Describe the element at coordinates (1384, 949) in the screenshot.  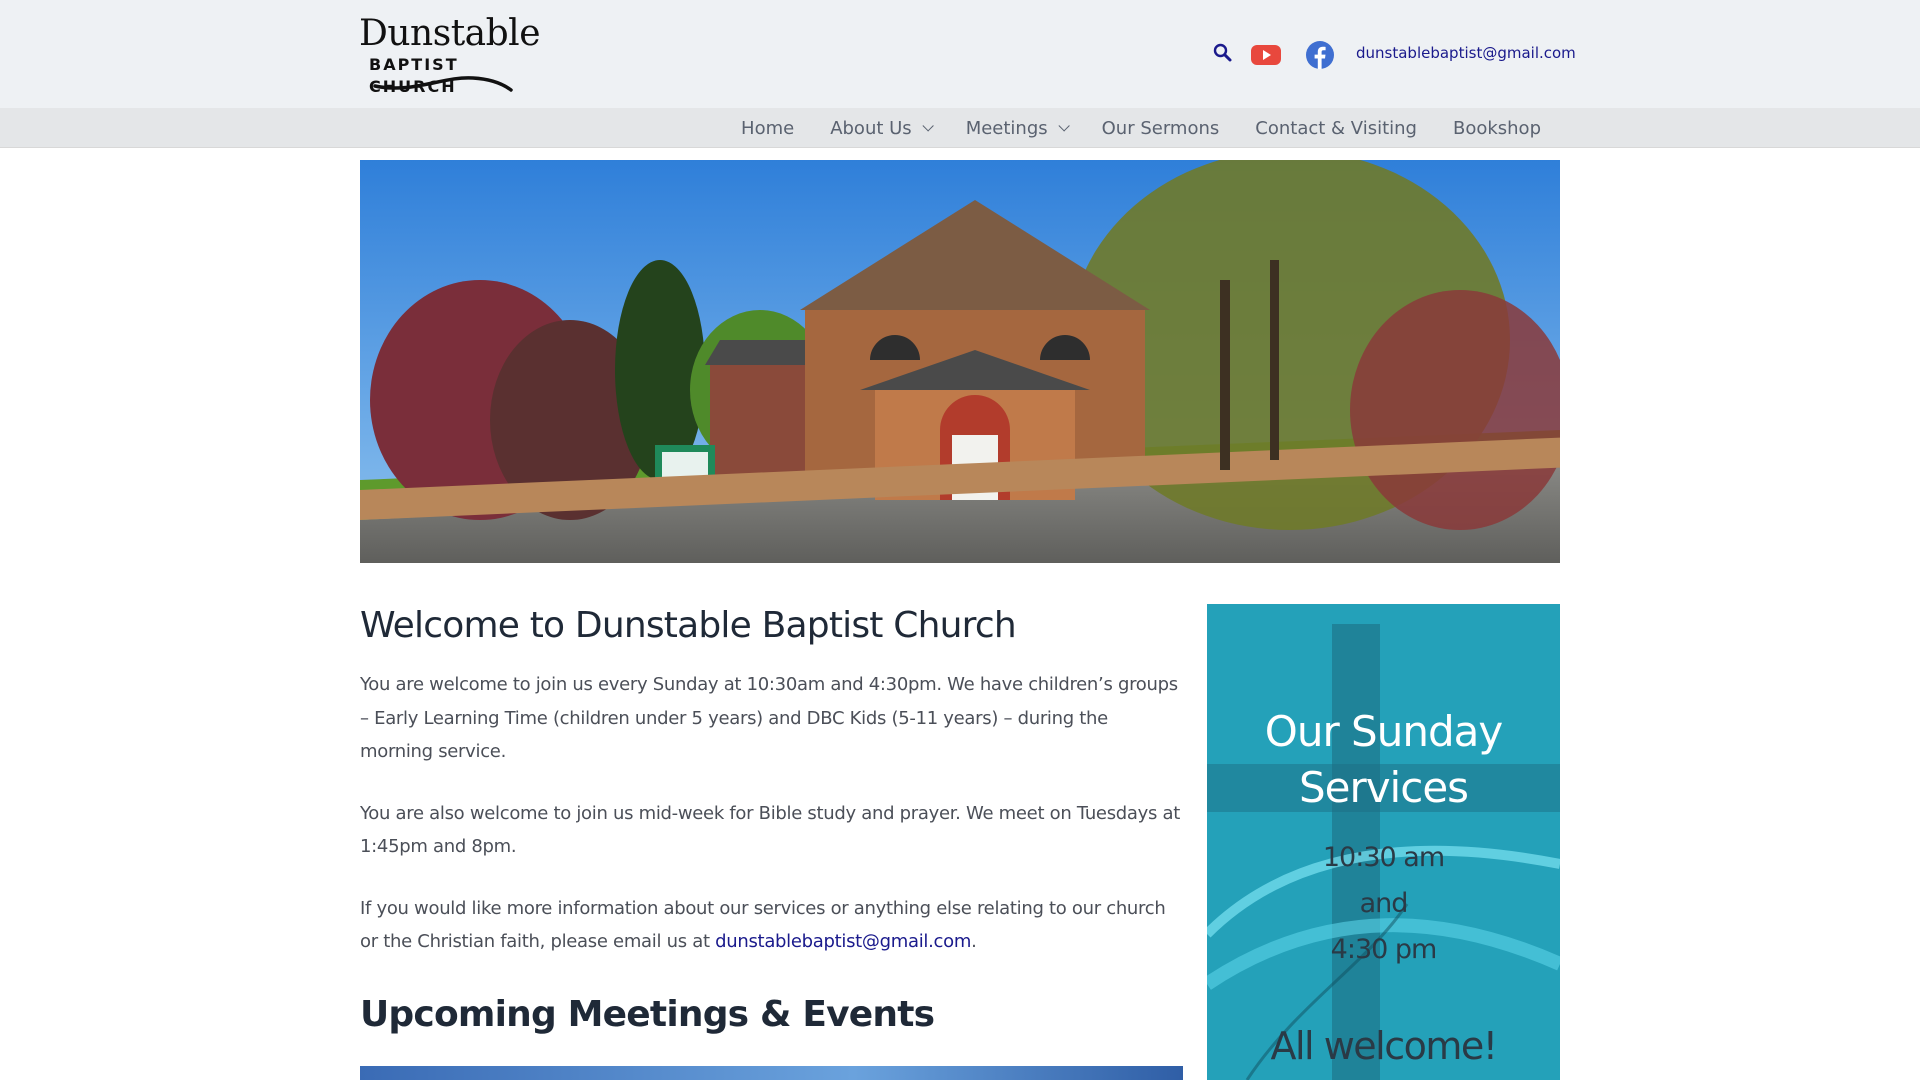
I see `service-time-afternoon: 4:30 pm` at that location.